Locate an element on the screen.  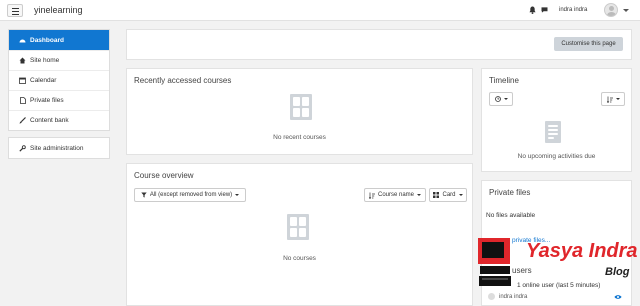
sidebar-item-label: Private files is located at coordinates (47, 100).